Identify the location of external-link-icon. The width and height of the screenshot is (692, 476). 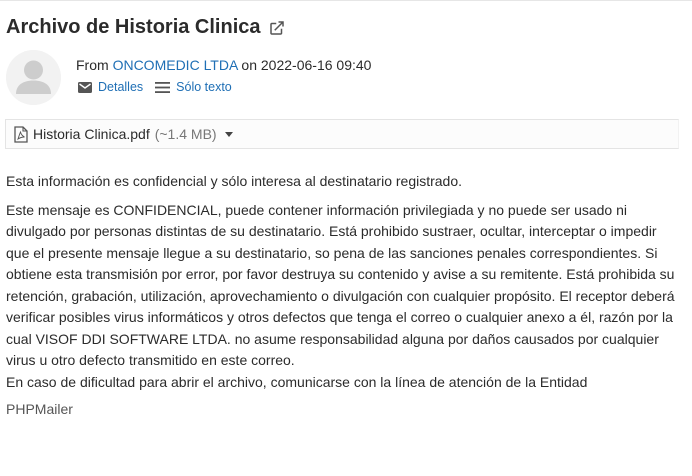
(277, 28).